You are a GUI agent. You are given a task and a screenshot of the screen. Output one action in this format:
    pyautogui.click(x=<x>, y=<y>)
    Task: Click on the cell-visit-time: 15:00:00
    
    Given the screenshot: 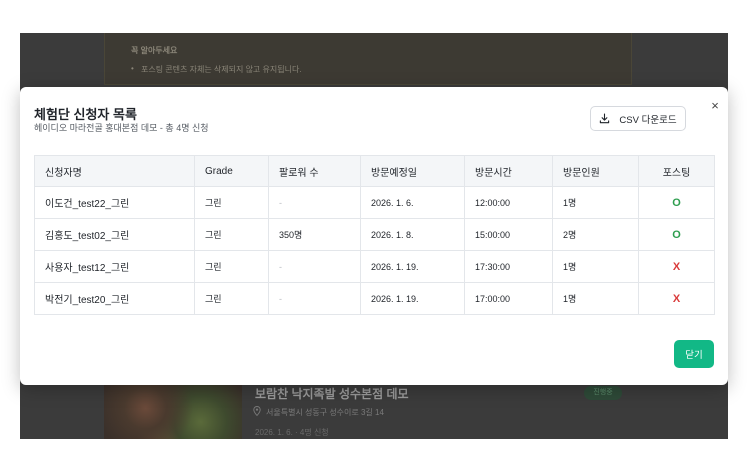 What is the action you would take?
    pyautogui.click(x=508, y=234)
    